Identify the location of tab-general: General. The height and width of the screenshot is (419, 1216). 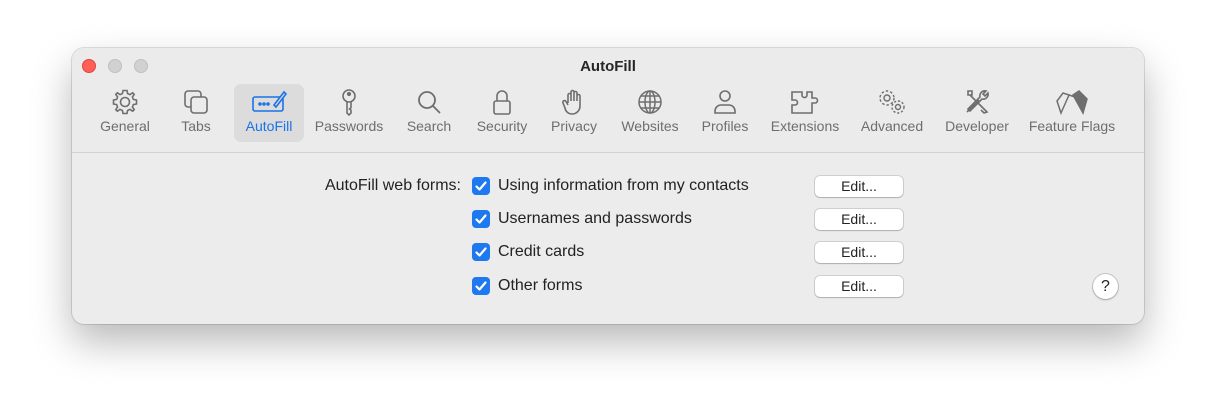
(125, 113).